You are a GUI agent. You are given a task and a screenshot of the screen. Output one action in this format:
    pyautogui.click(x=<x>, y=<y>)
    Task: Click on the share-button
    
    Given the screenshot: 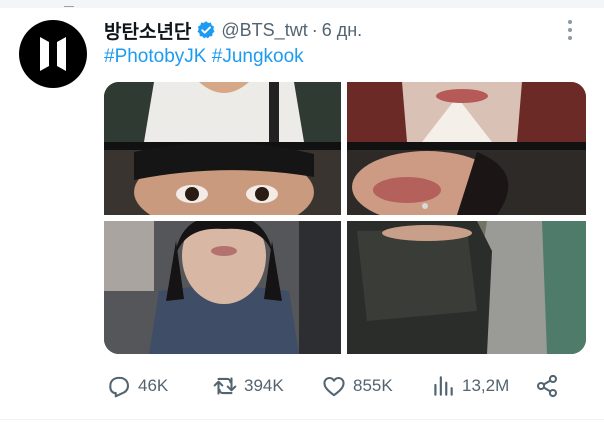 What is the action you would take?
    pyautogui.click(x=550, y=386)
    